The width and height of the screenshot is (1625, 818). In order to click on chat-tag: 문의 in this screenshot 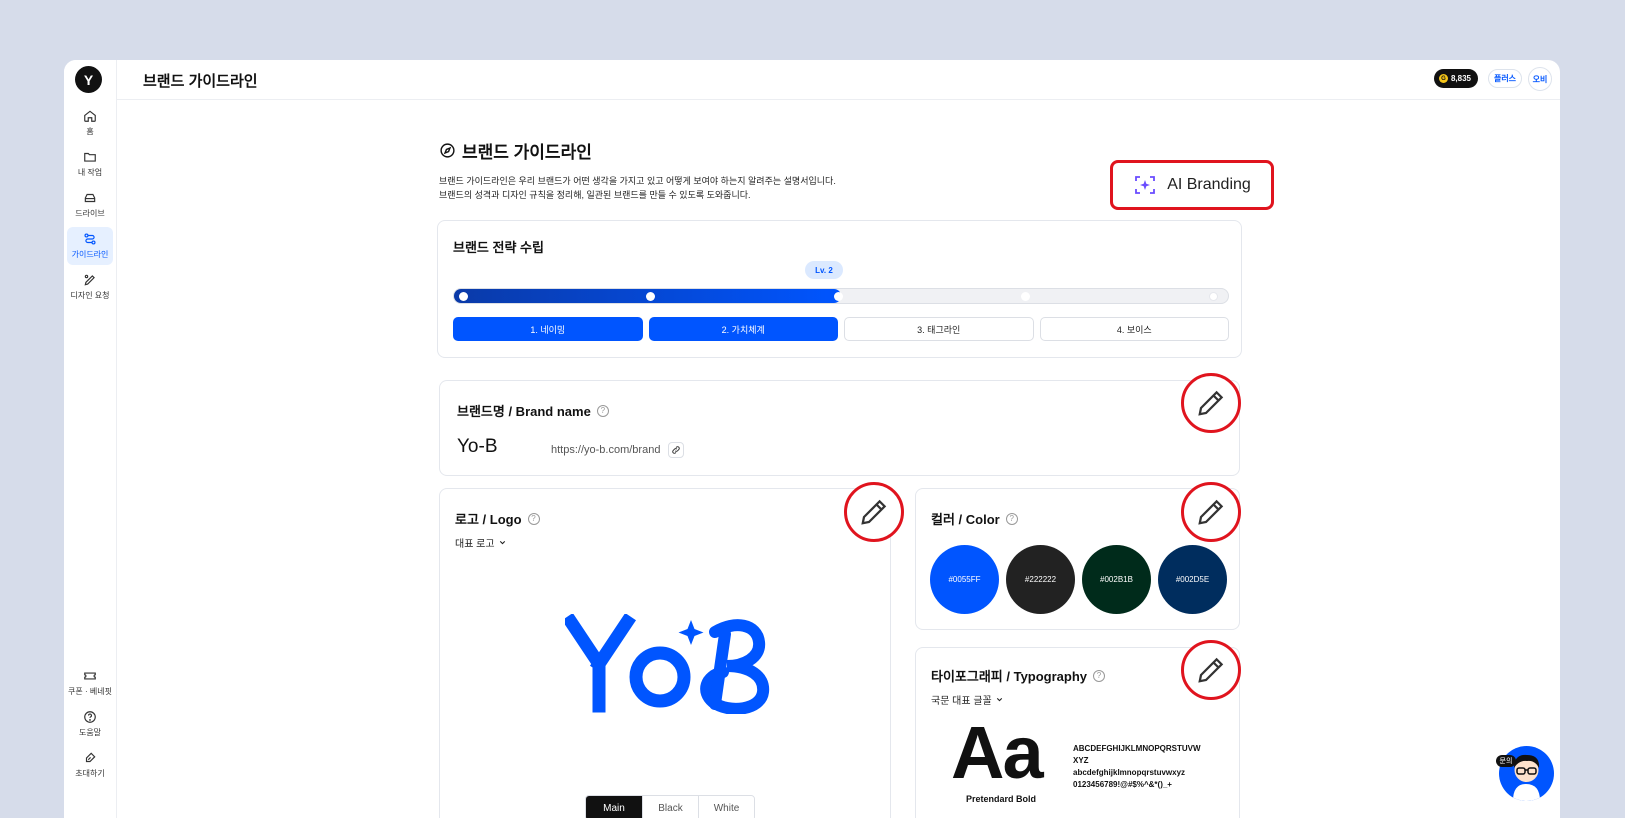, I will do `click(1506, 761)`.